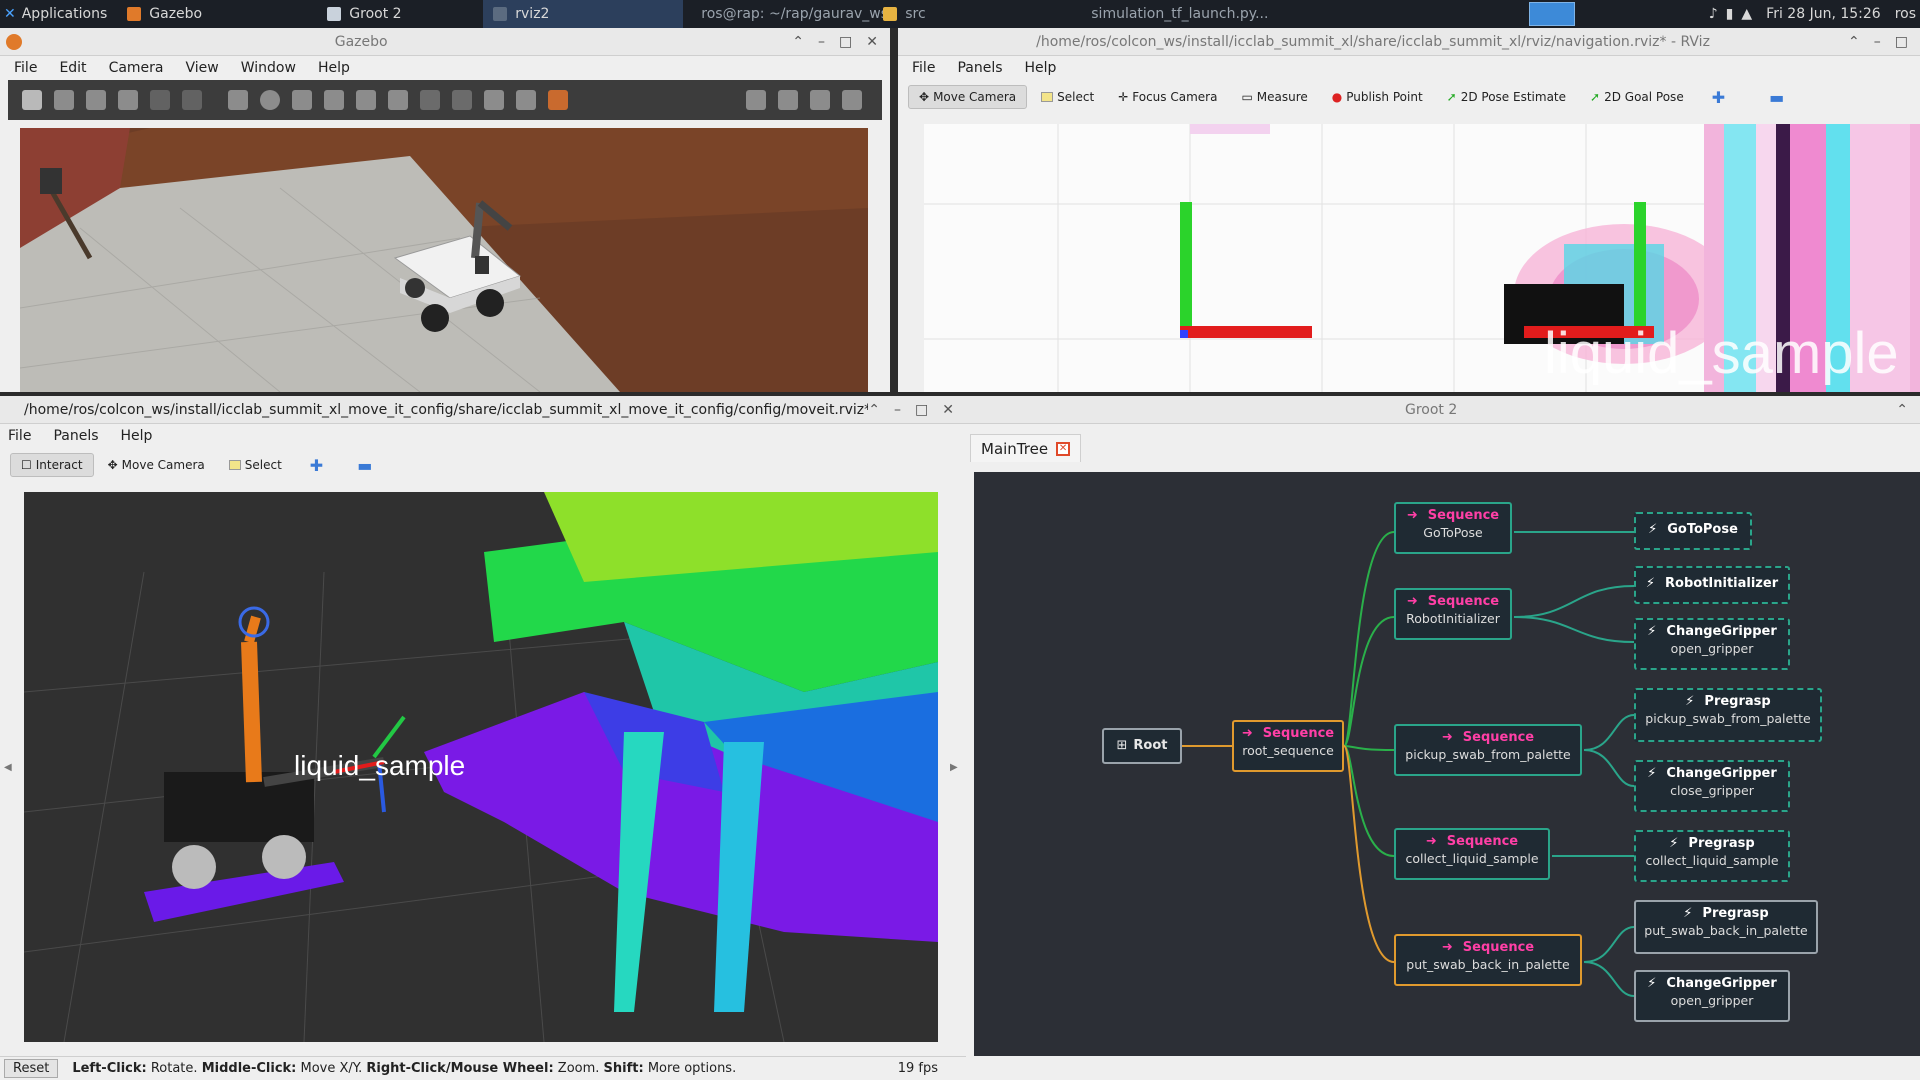 The image size is (1920, 1080). What do you see at coordinates (1274, 97) in the screenshot?
I see `tool-measure: ▭ Measure` at bounding box center [1274, 97].